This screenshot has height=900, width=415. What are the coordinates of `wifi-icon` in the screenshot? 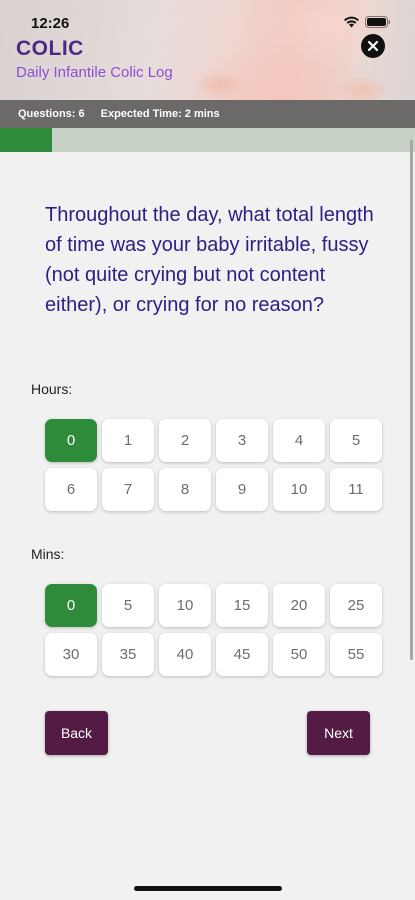 It's located at (351, 22).